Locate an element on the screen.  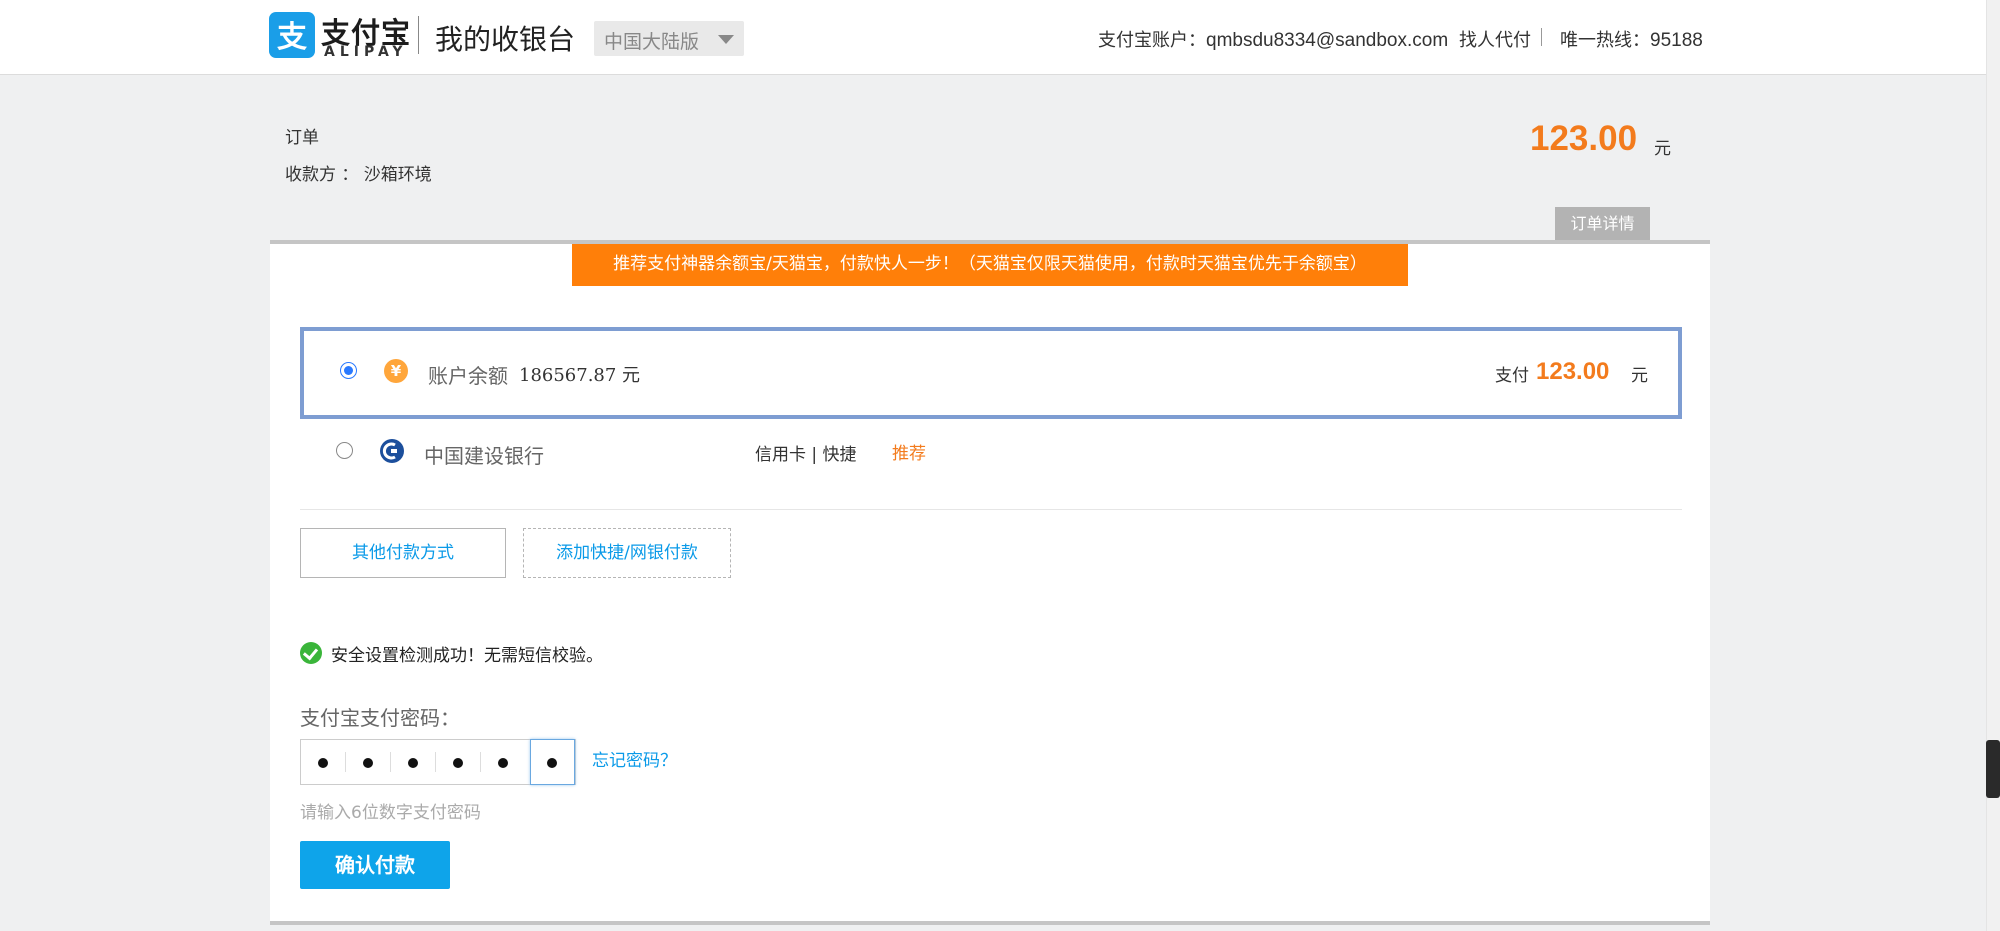
confirm-payment-button: 确认付款 is located at coordinates (375, 865).